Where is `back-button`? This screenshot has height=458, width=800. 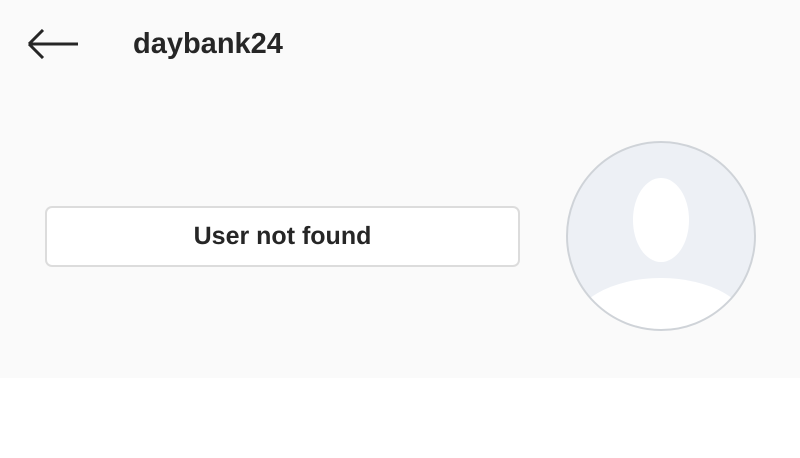
back-button is located at coordinates (53, 44).